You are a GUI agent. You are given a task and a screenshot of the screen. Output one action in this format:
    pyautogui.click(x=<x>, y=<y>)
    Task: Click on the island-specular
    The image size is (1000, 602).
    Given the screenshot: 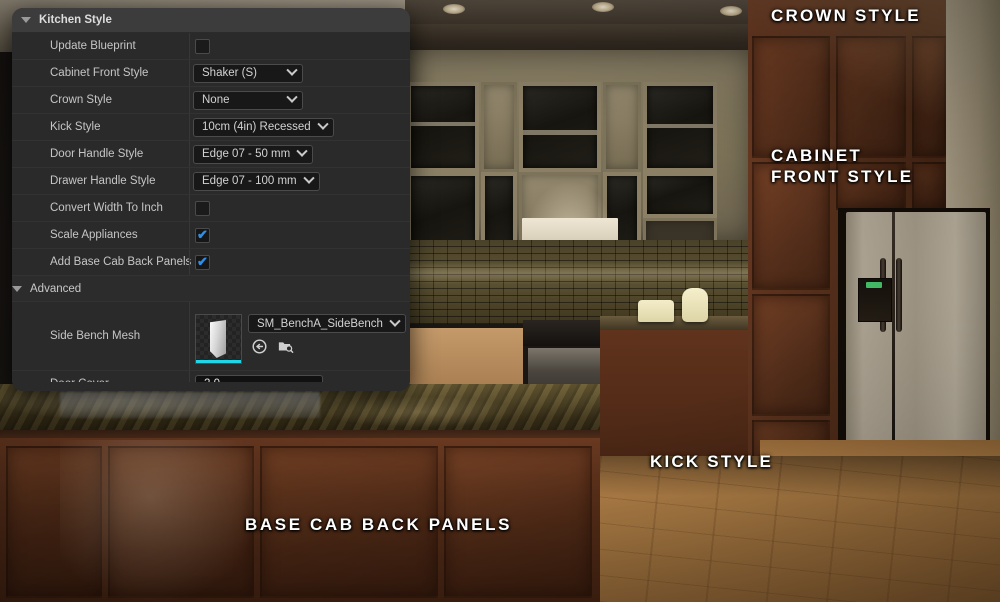 What is the action you would take?
    pyautogui.click(x=160, y=521)
    